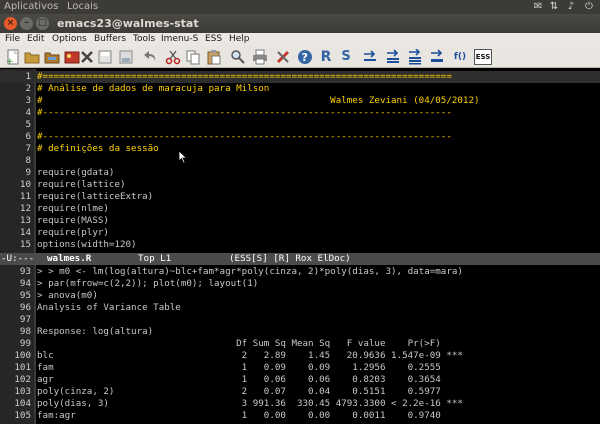  Describe the element at coordinates (258, 100) in the screenshot. I see `source-line-text: # Walmes Zeviani (04/05/2012)` at that location.